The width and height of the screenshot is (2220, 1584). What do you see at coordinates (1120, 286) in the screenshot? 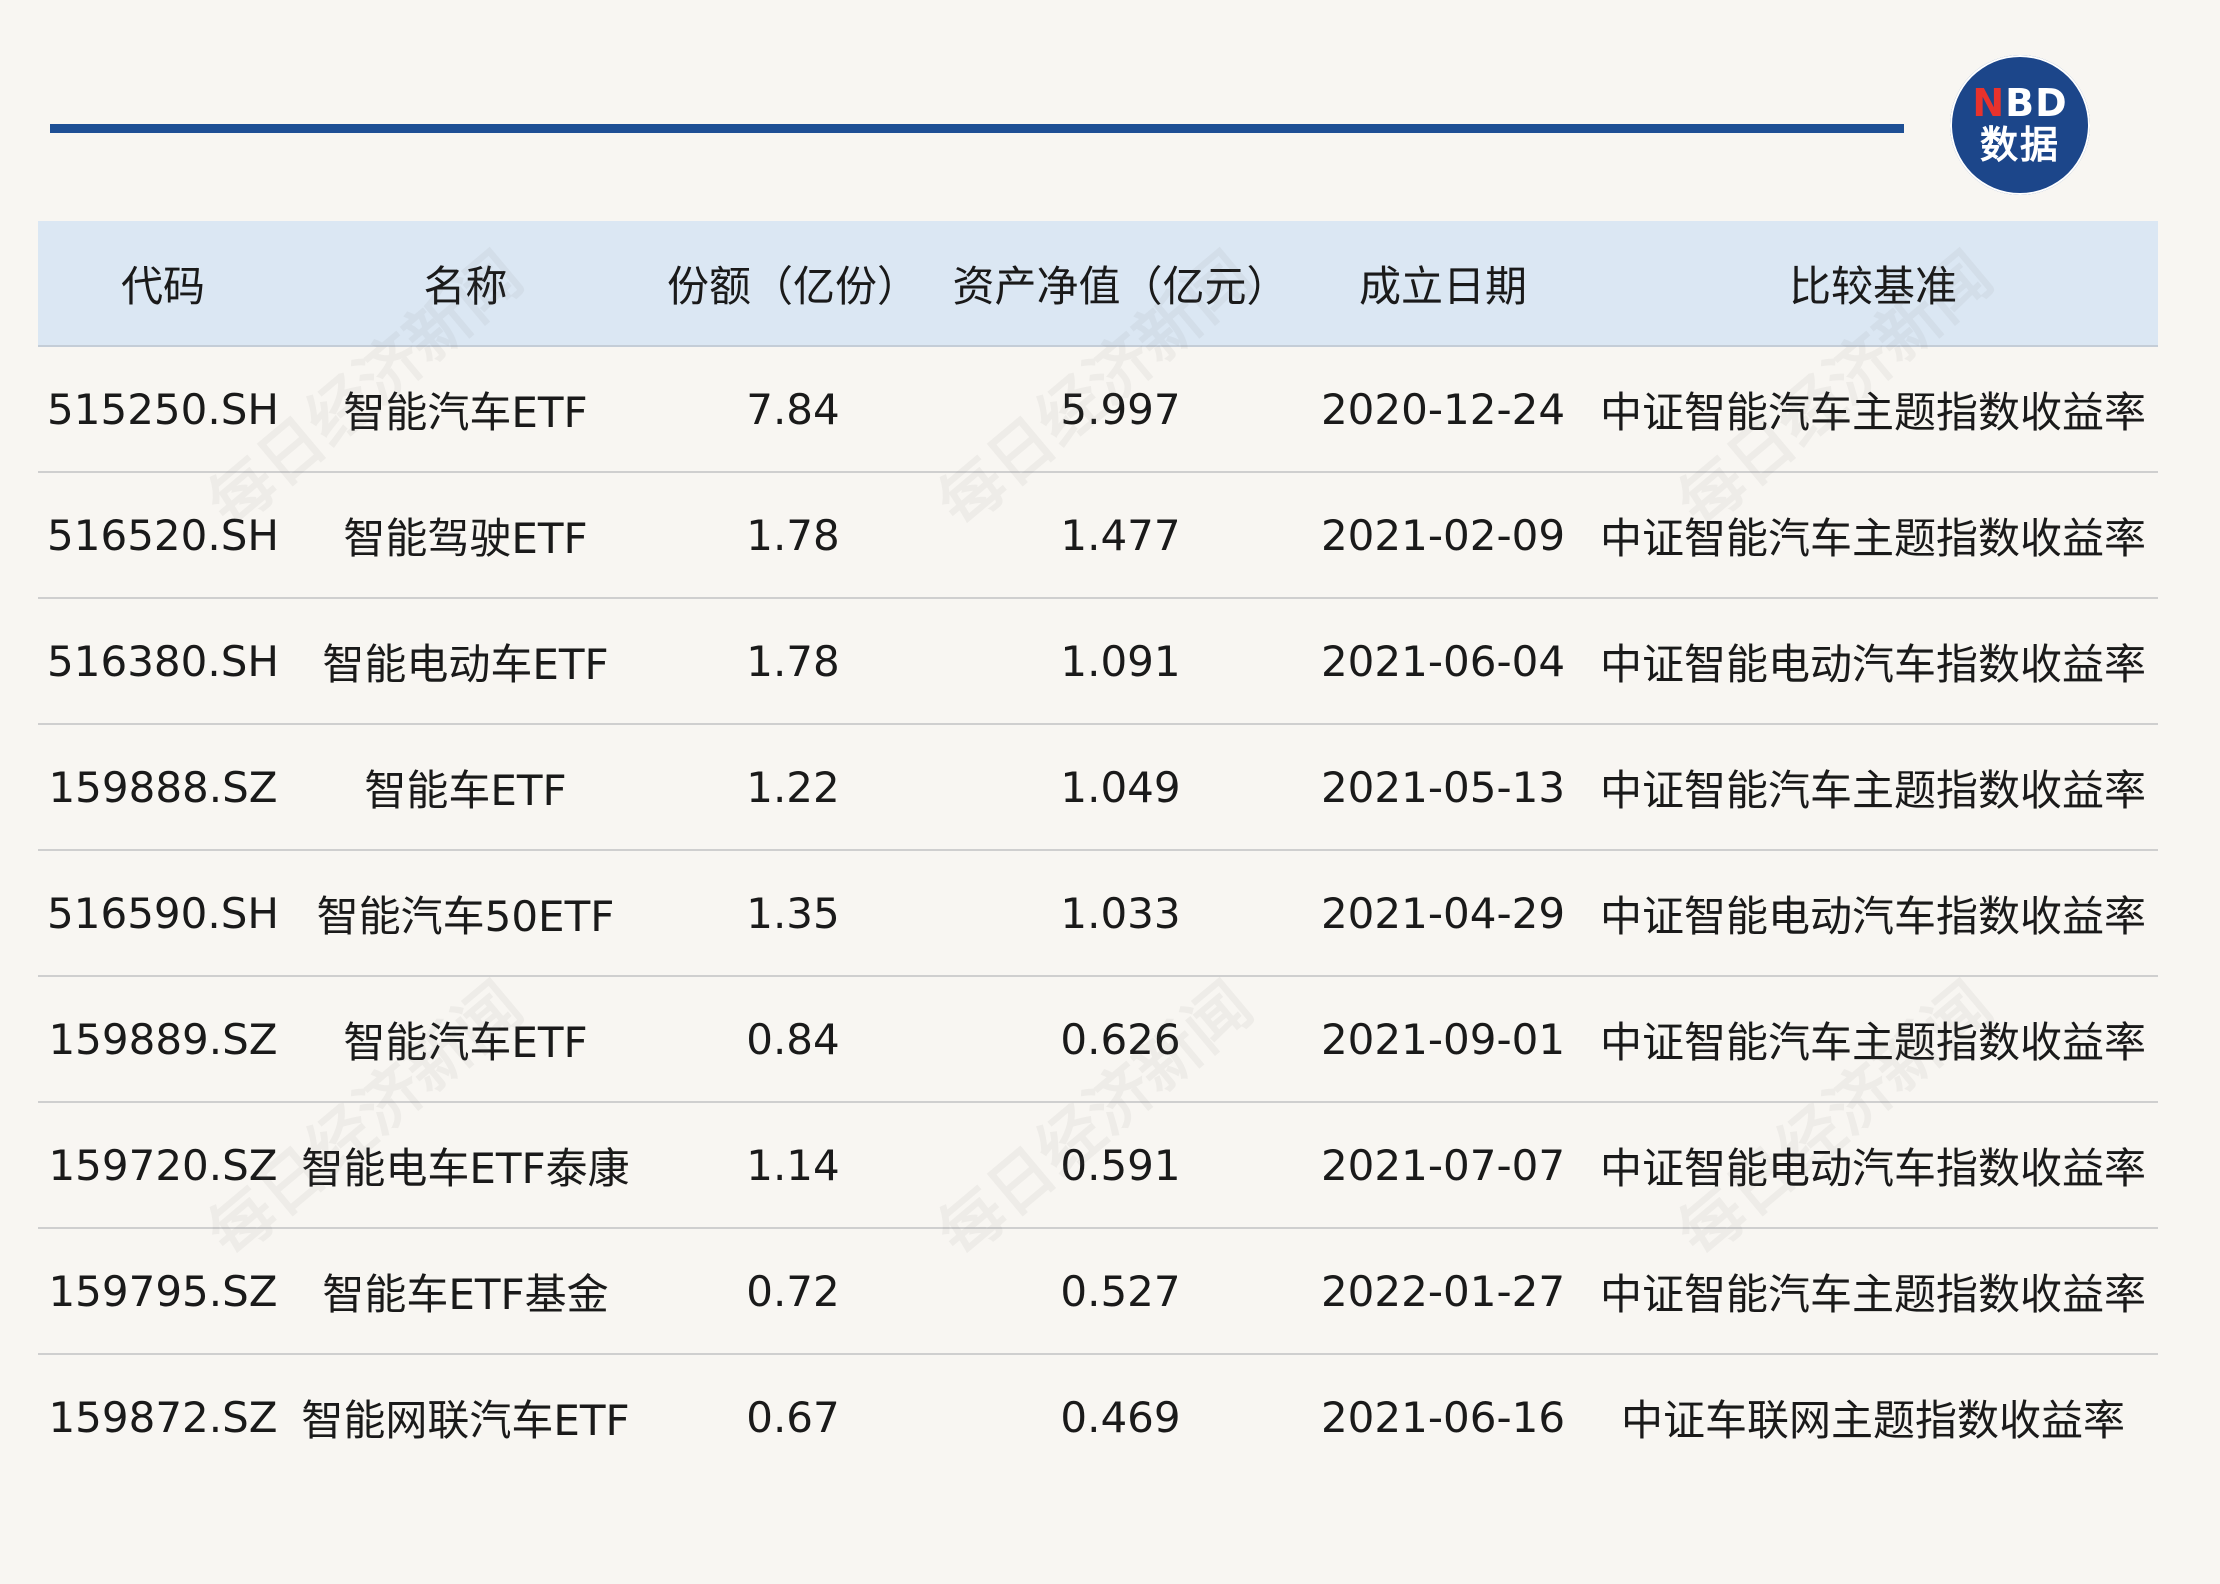
I see `column-header-nav: 资产净值（亿元）` at bounding box center [1120, 286].